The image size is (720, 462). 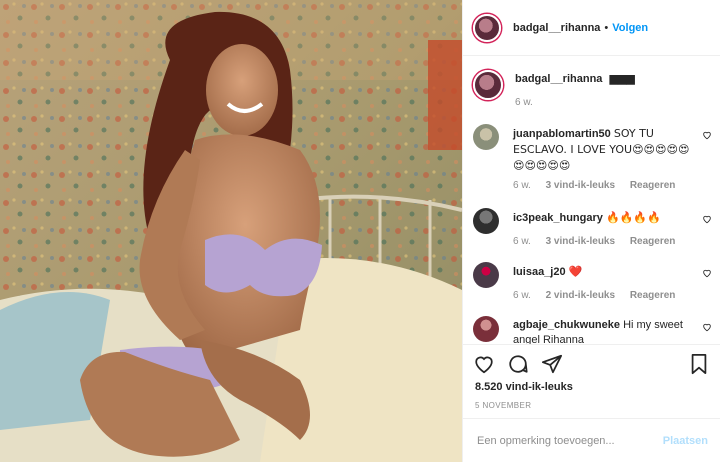 What do you see at coordinates (558, 218) in the screenshot?
I see `commenter-username: ic3peak_hungary` at bounding box center [558, 218].